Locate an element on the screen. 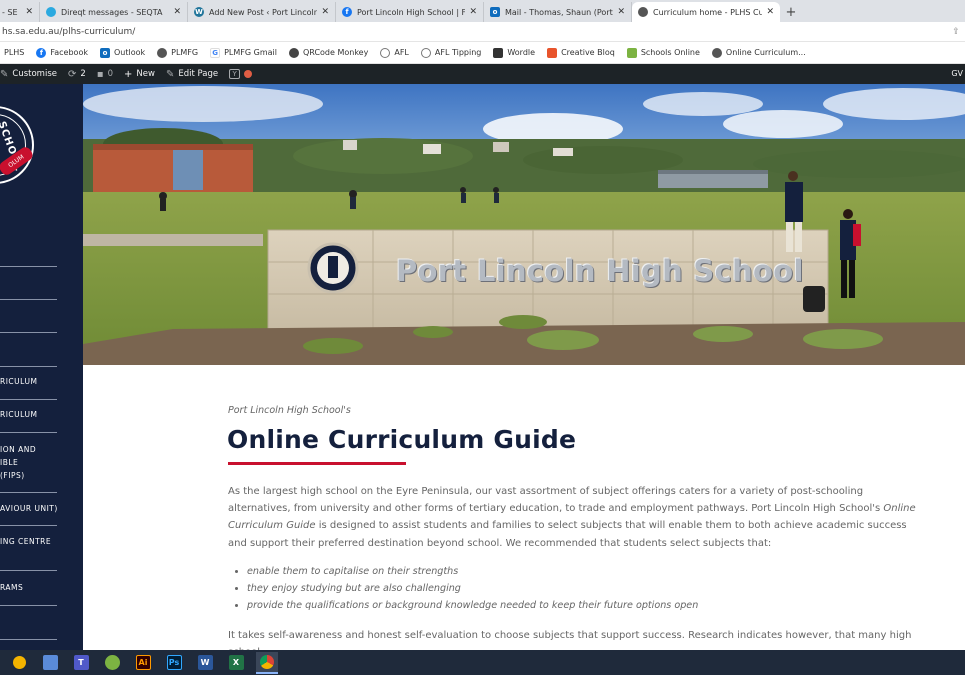  bookmark-label: AFL Tipping is located at coordinates (458, 52).